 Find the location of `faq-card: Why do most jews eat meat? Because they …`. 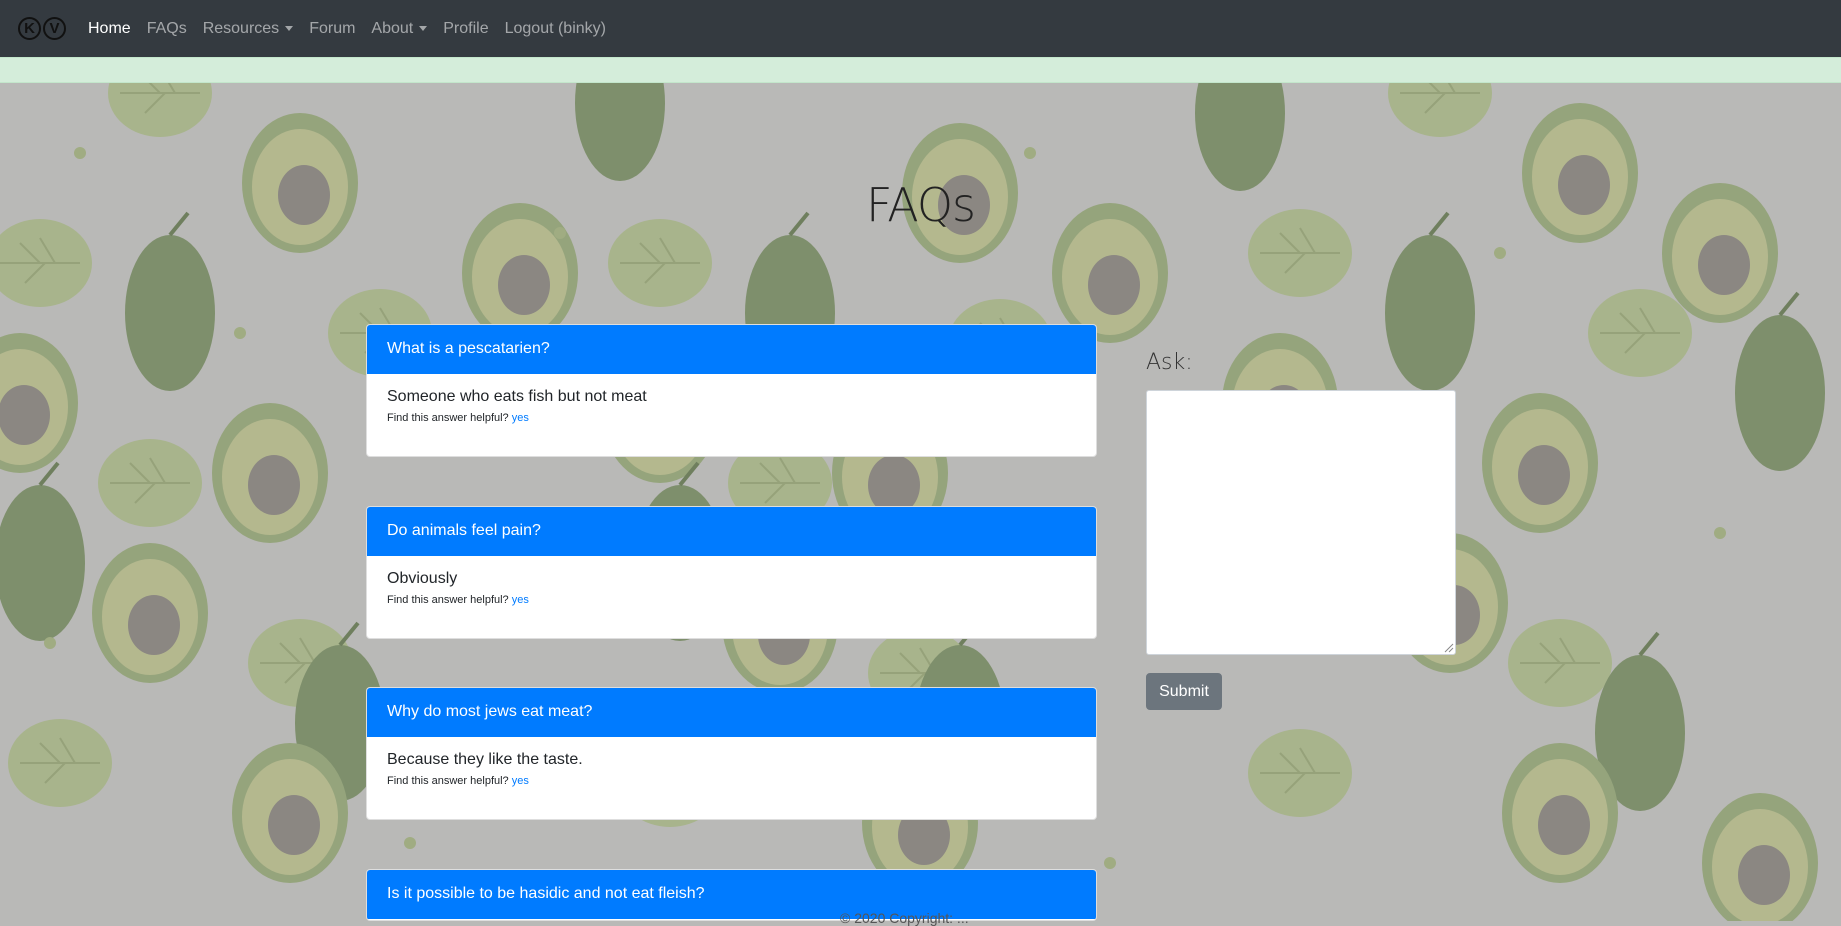

faq-card: Why do most jews eat meat? Because they … is located at coordinates (731, 753).